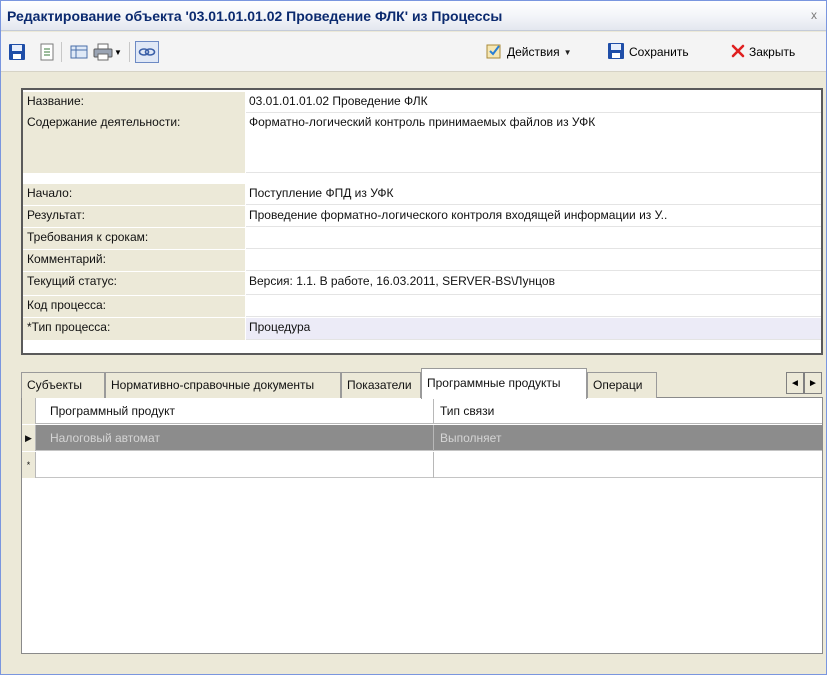 The width and height of the screenshot is (827, 675). What do you see at coordinates (134, 238) in the screenshot?
I see `property-label: Требования к срокам:` at bounding box center [134, 238].